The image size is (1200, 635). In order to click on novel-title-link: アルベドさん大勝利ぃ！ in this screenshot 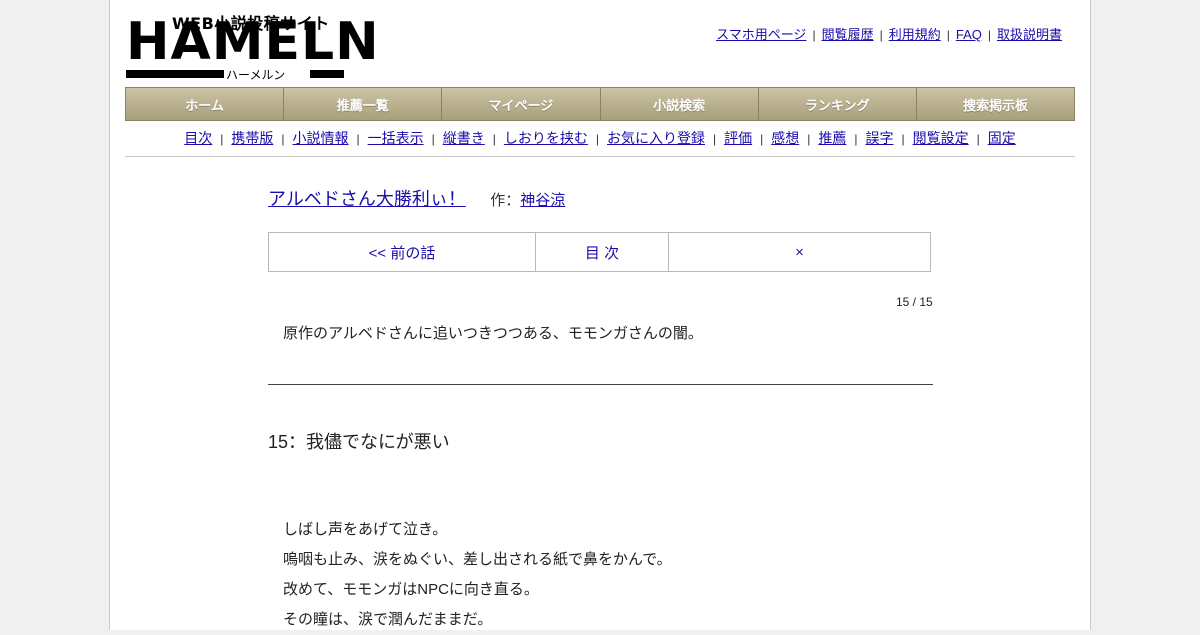, I will do `click(367, 199)`.